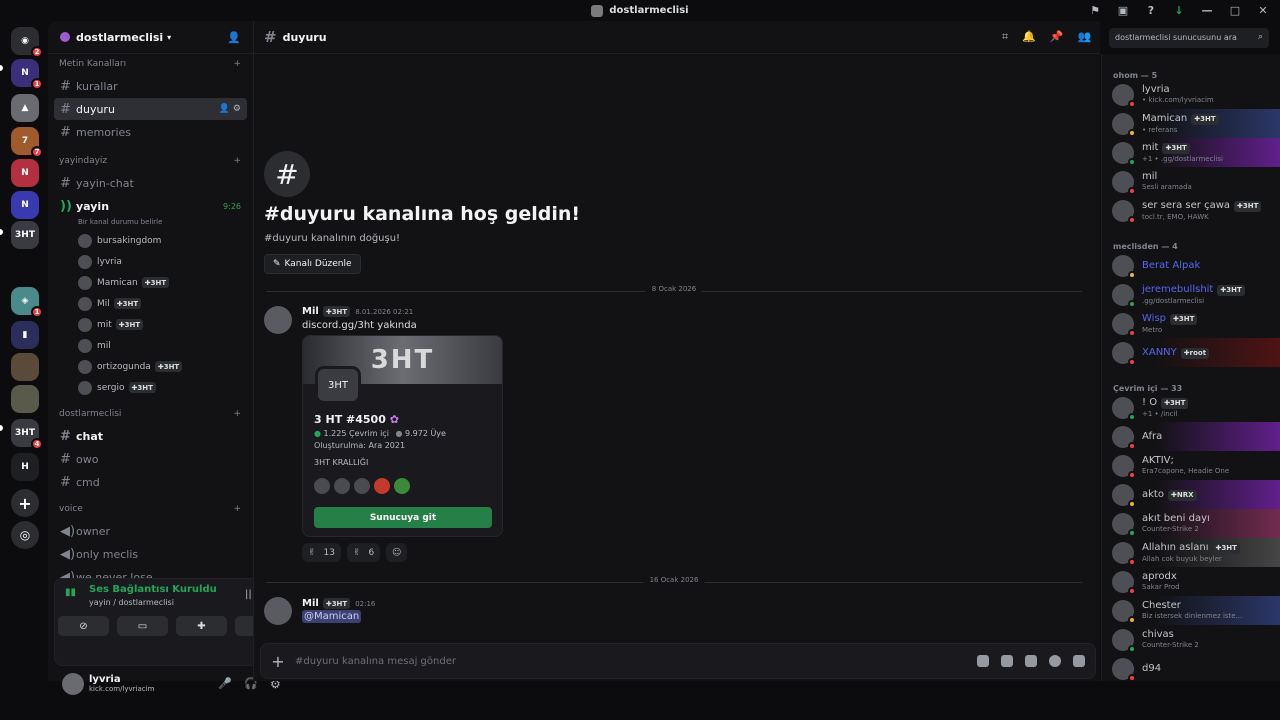 Image resolution: width=1280 pixels, height=720 pixels. Describe the element at coordinates (25, 173) in the screenshot. I see `server-icon: N` at that location.